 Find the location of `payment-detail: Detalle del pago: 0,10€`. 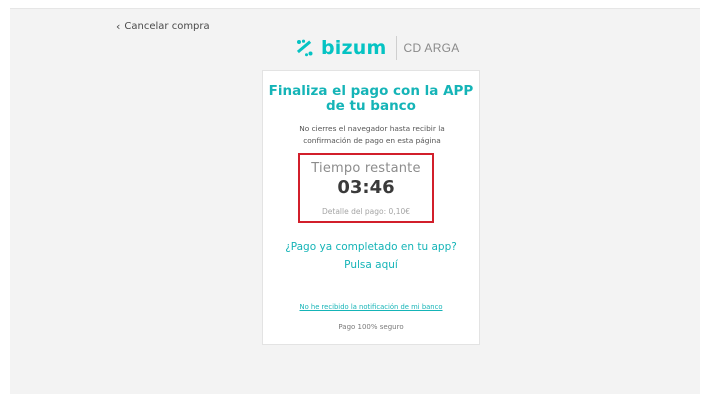

payment-detail: Detalle del pago: 0,10€ is located at coordinates (366, 211).